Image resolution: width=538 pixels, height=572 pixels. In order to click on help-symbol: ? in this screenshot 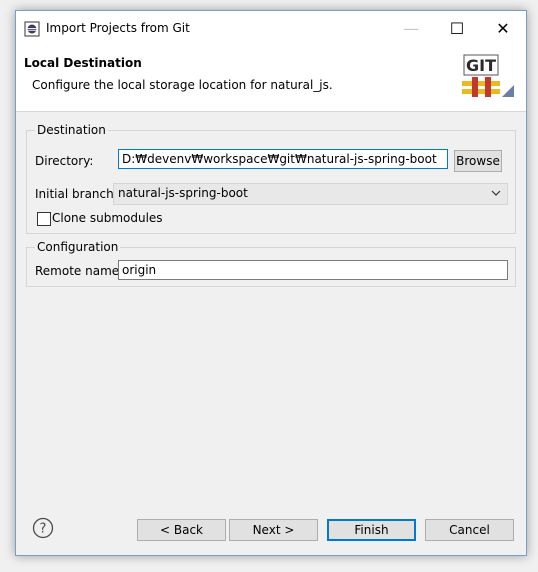, I will do `click(43, 529)`.